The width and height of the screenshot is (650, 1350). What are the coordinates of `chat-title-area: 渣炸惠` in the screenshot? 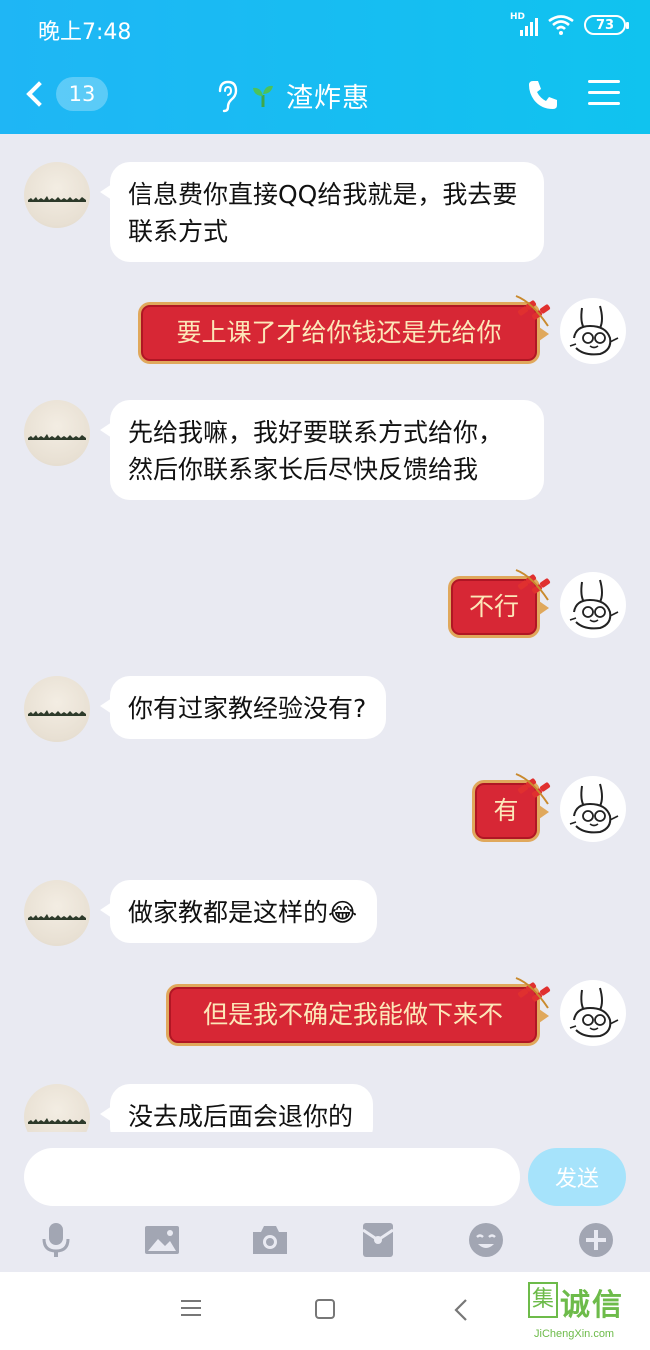 It's located at (292, 95).